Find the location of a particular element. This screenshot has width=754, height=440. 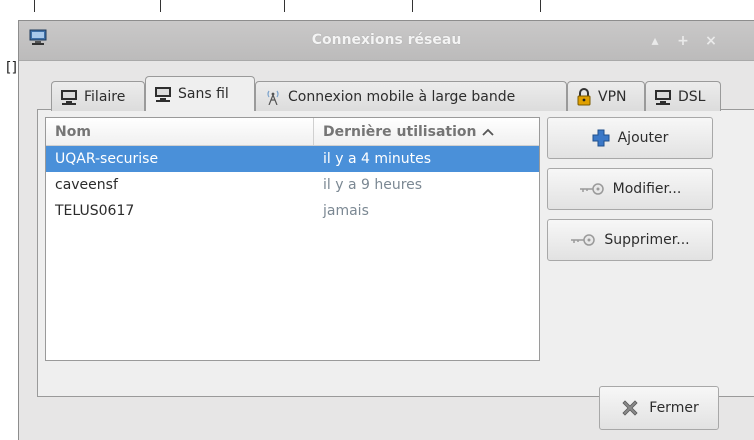

connection-last-used: jamais is located at coordinates (346, 211).